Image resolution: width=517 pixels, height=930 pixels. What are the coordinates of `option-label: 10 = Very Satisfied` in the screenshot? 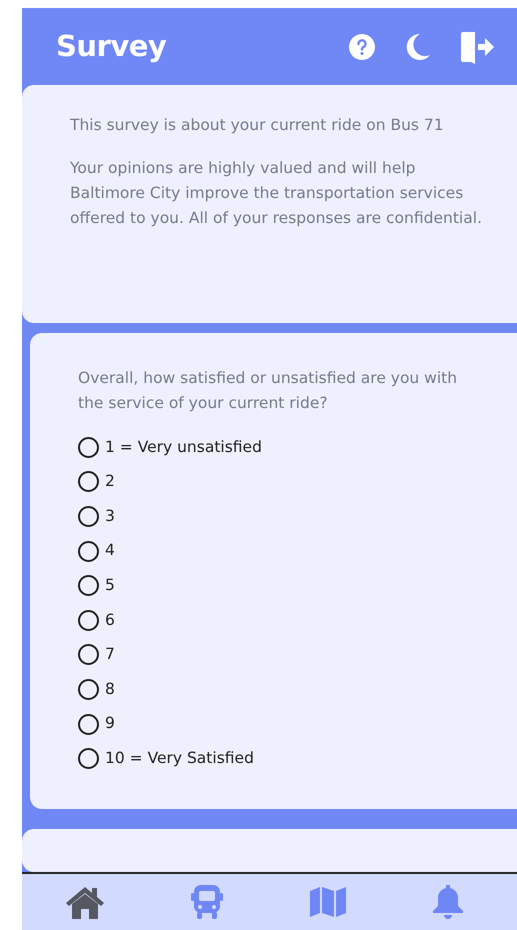 It's located at (179, 758).